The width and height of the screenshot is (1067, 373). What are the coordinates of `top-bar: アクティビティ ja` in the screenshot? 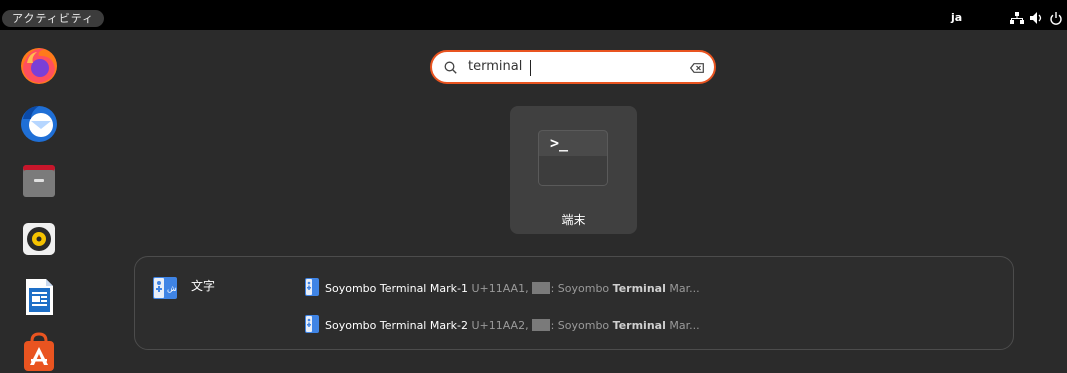 It's located at (533, 15).